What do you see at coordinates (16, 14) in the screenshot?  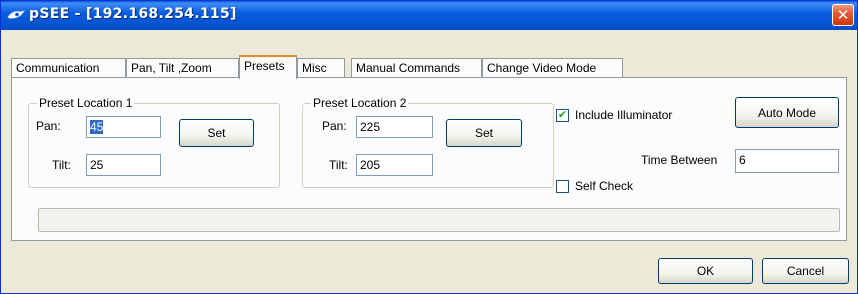 I see `app-eye-icon` at bounding box center [16, 14].